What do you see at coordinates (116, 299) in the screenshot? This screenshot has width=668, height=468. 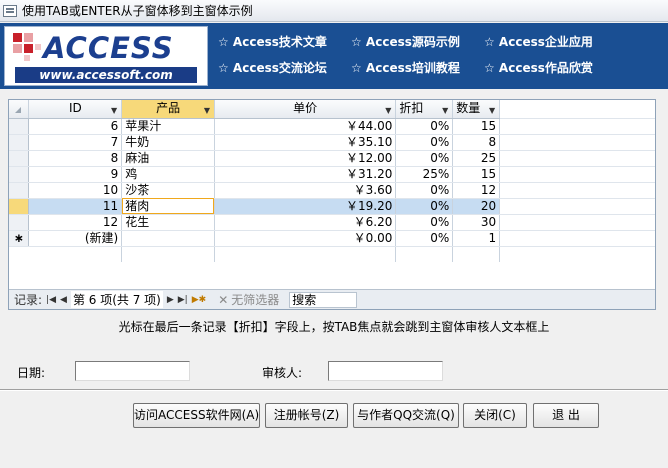 I see `current-record-box: 第 6 项(共 7 项)` at bounding box center [116, 299].